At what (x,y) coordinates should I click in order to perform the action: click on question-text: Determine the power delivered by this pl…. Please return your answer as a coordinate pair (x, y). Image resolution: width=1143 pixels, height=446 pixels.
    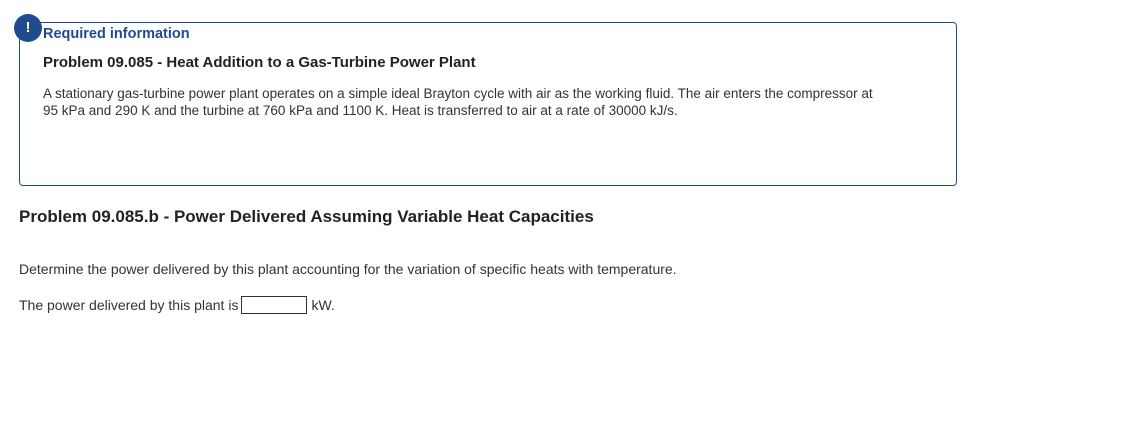
    Looking at the image, I should click on (348, 269).